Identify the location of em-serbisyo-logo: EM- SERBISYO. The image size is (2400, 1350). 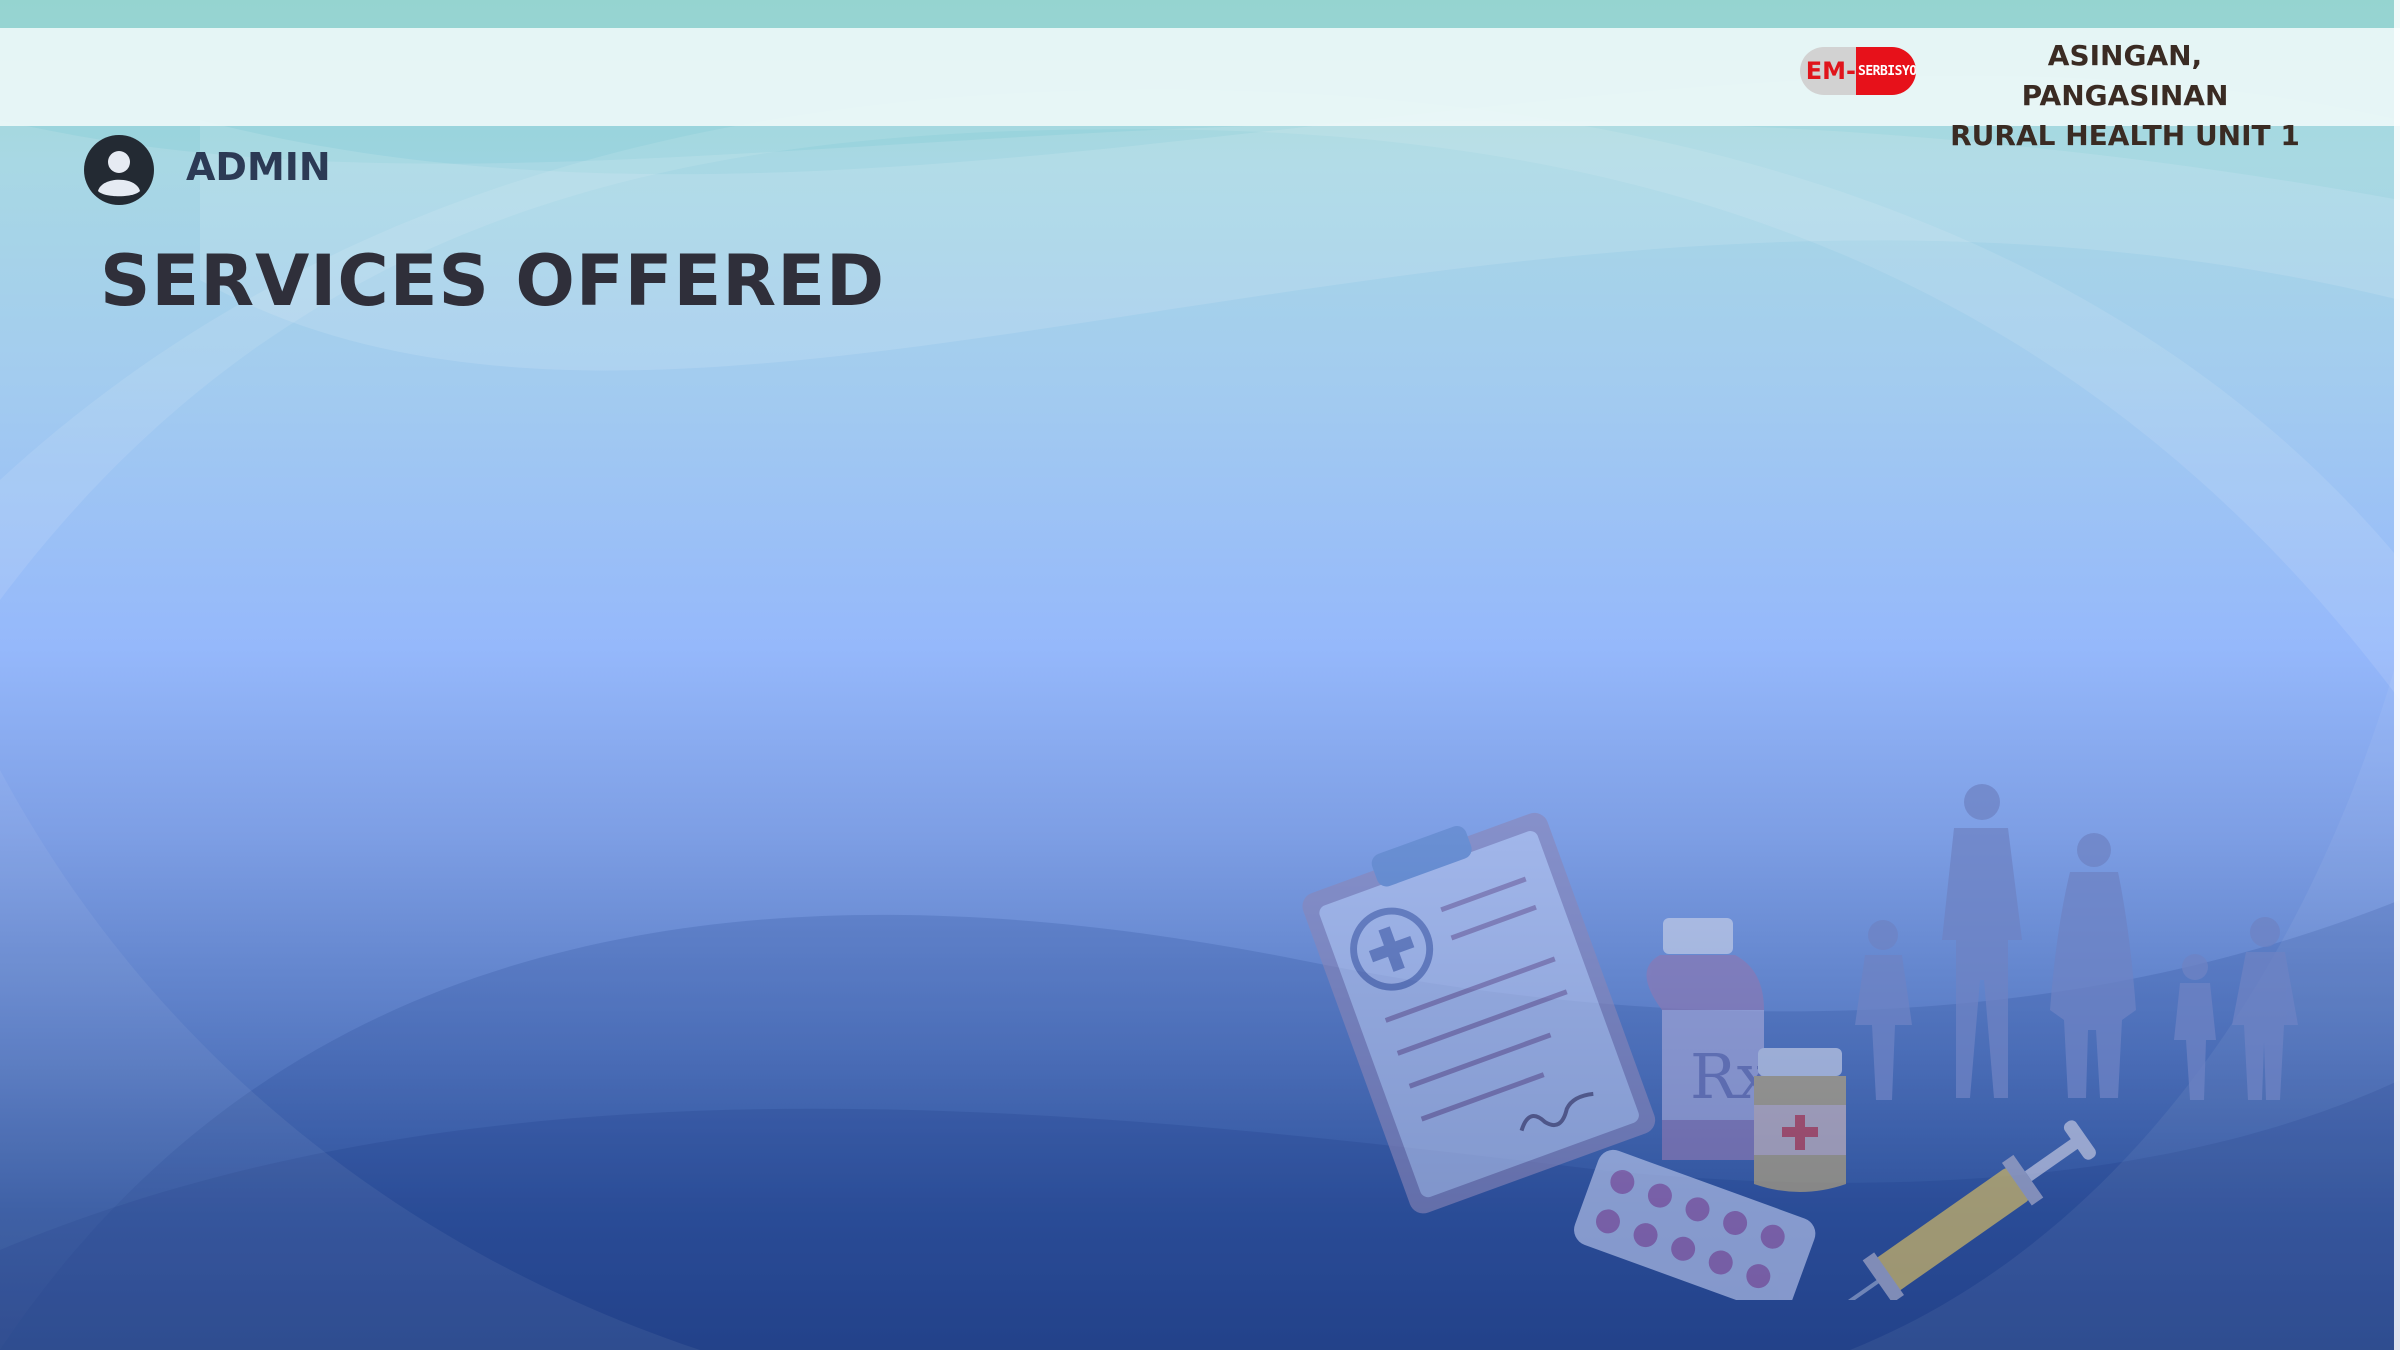
(1858, 71).